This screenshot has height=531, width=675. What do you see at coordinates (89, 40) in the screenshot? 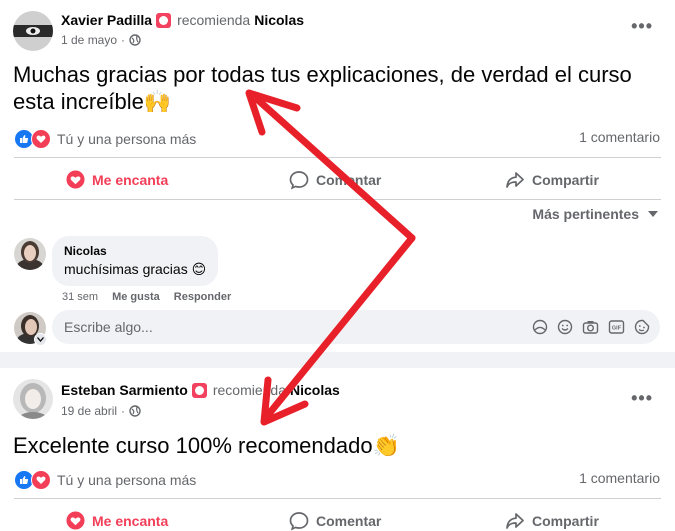
I see `post-date: 1 de mayo` at bounding box center [89, 40].